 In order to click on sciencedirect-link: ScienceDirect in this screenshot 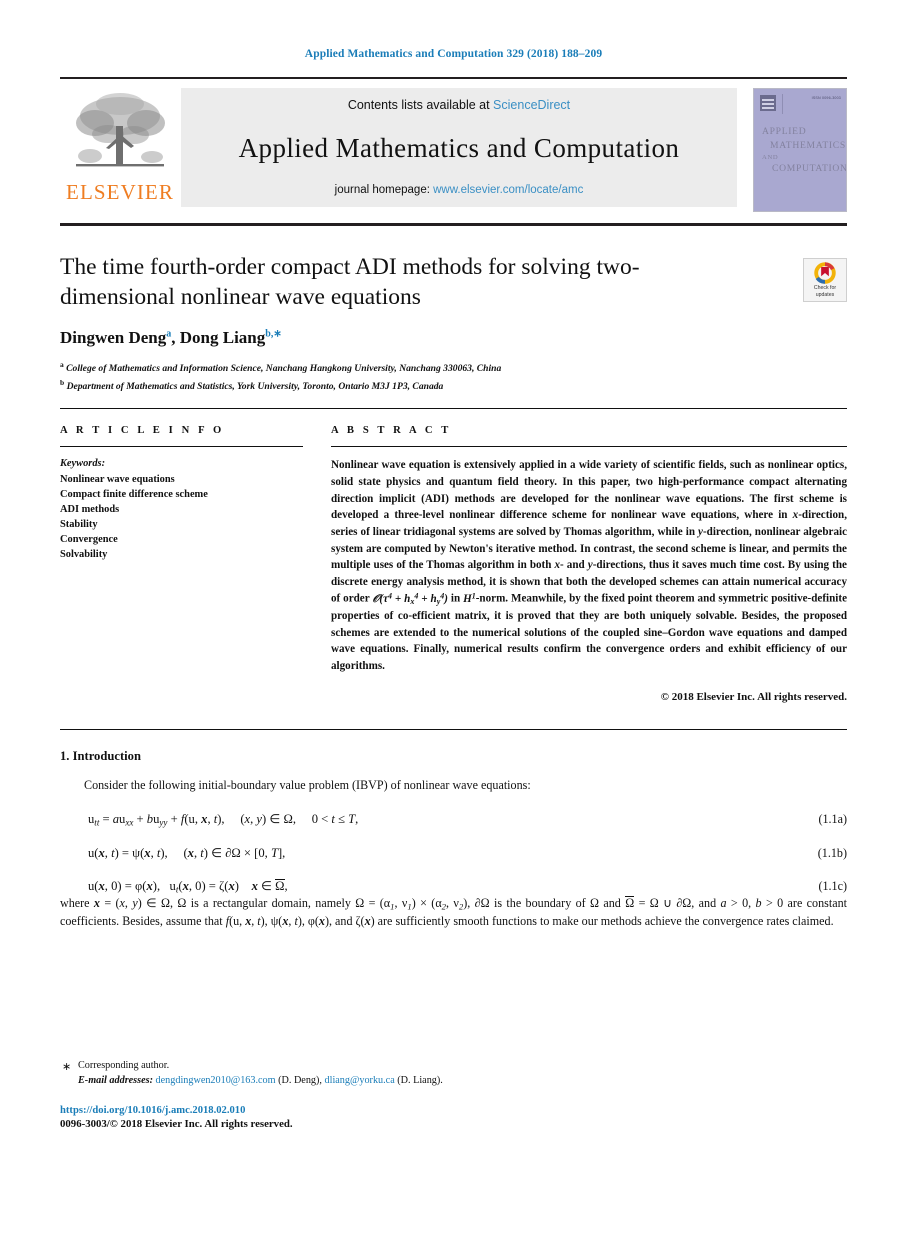, I will do `click(531, 105)`.